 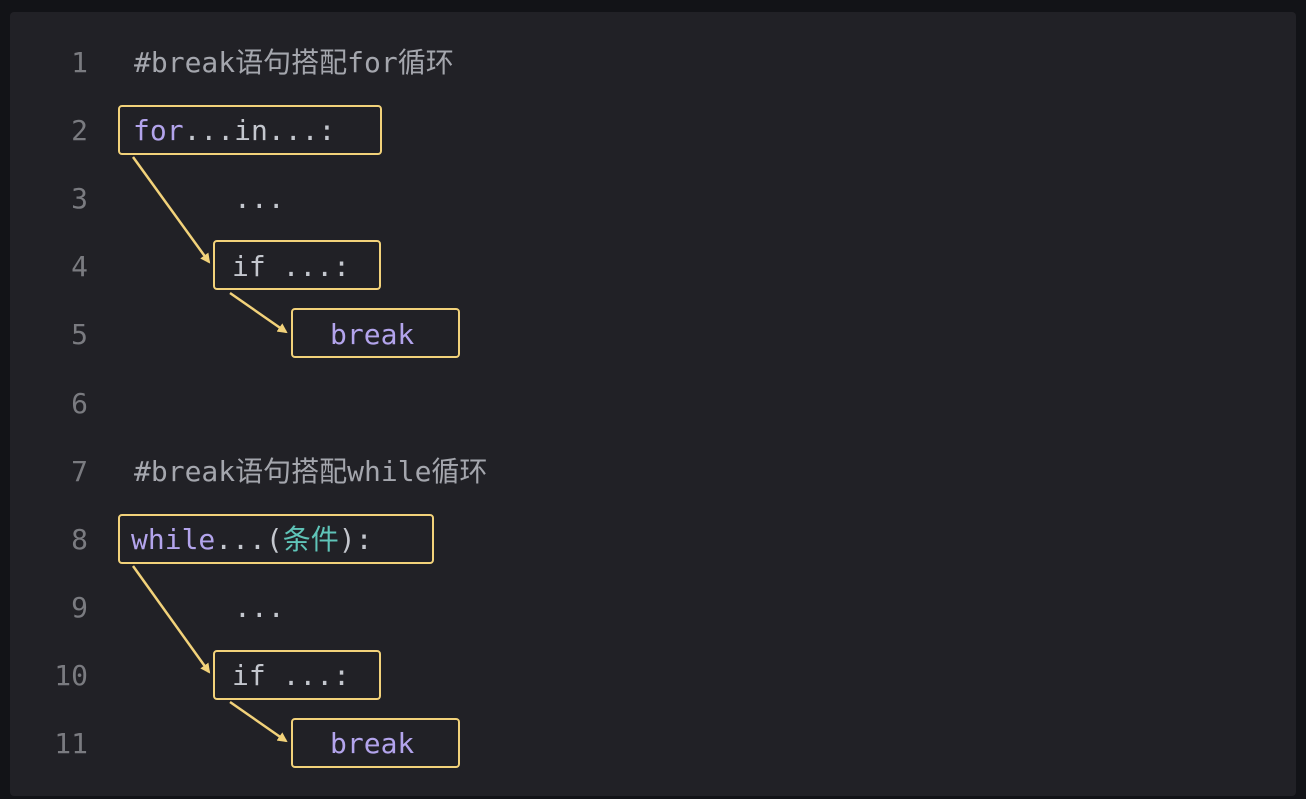 I want to click on code-text: ):, so click(x=355, y=539).